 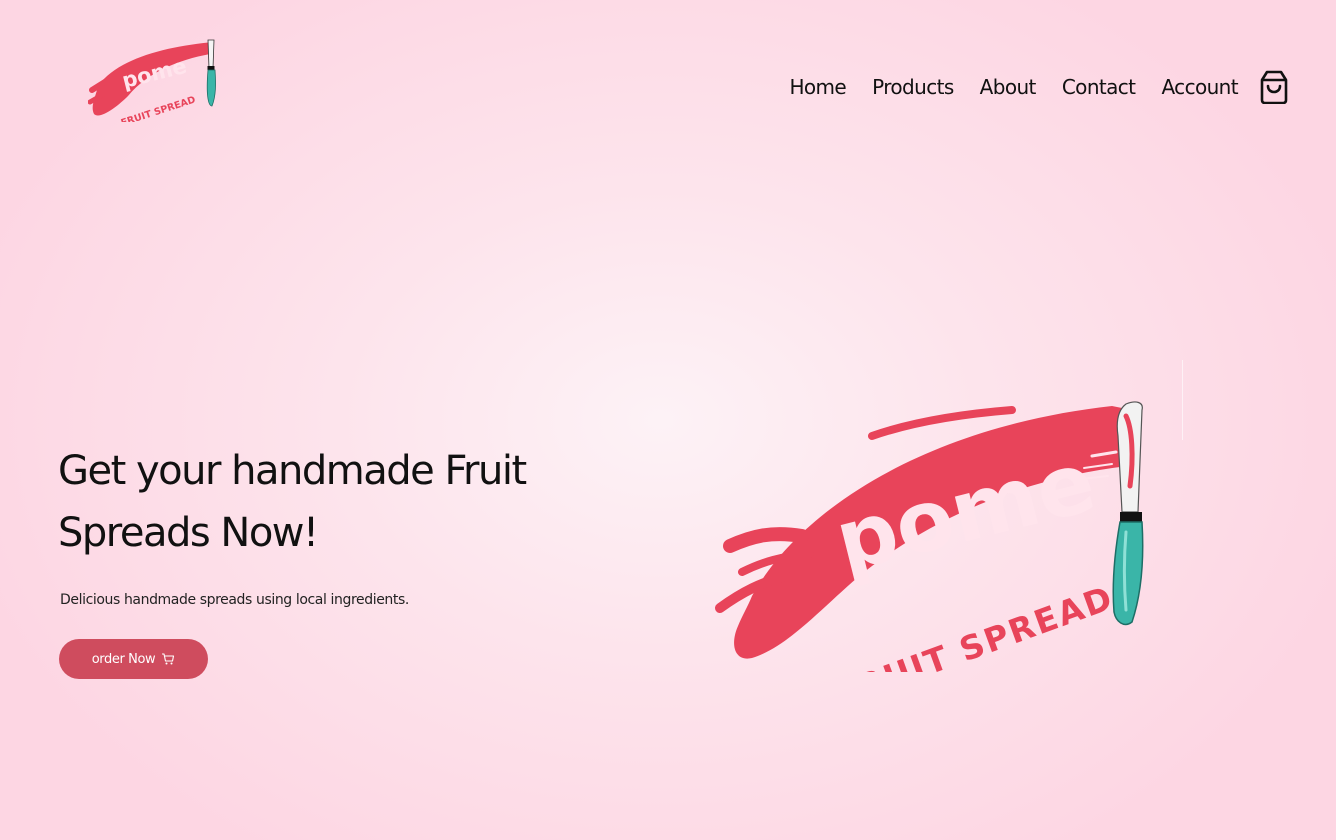 I want to click on shopping-cart-icon, so click(x=168, y=659).